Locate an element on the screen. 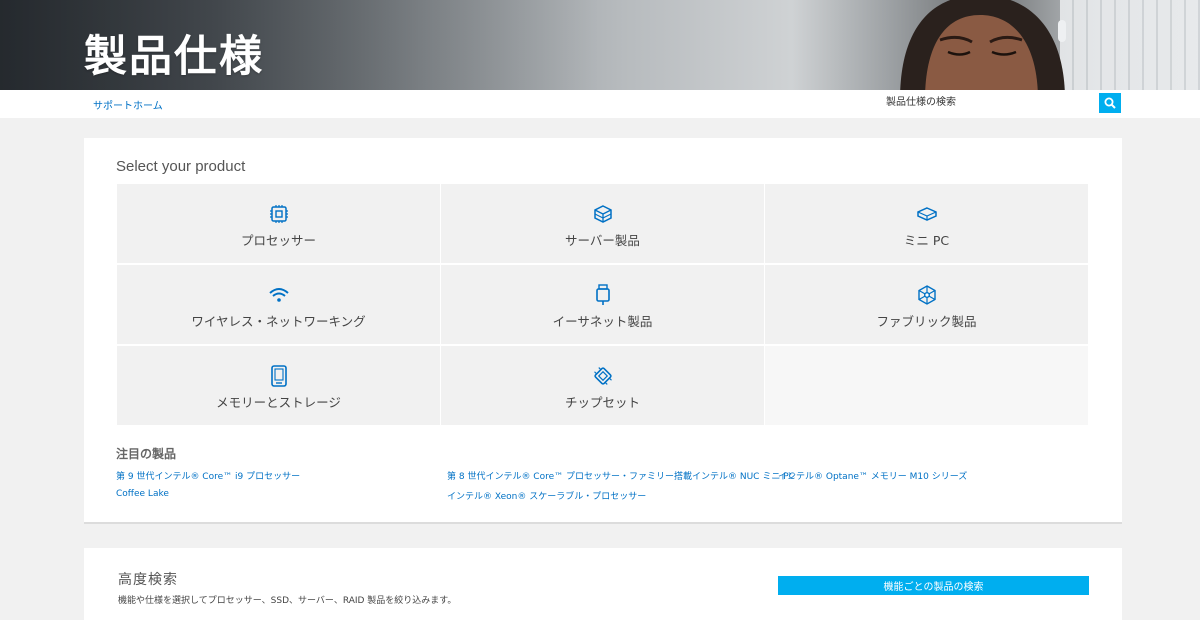 The height and width of the screenshot is (620, 1200). tile-empty is located at coordinates (926, 385).